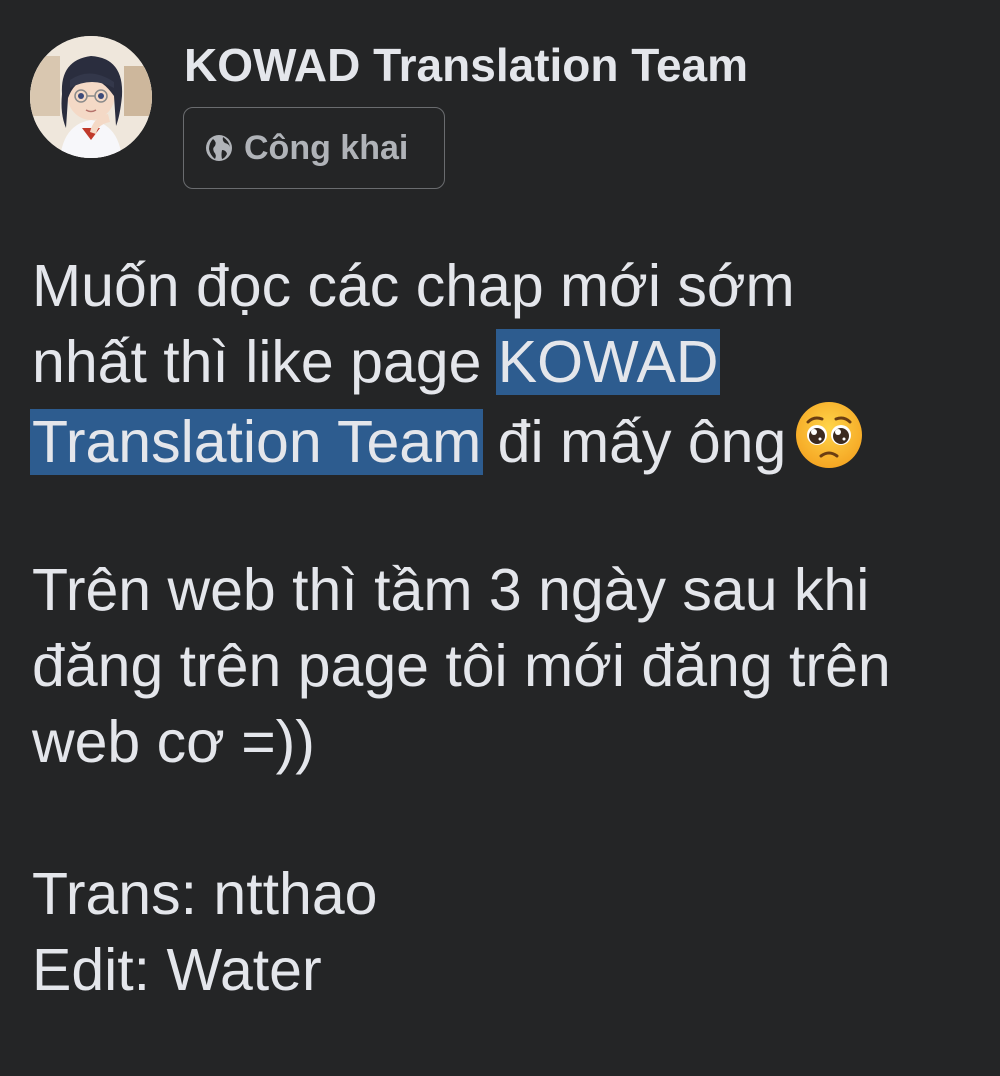 Image resolution: width=1000 pixels, height=1076 pixels. I want to click on page-link: KOWAD, so click(608, 362).